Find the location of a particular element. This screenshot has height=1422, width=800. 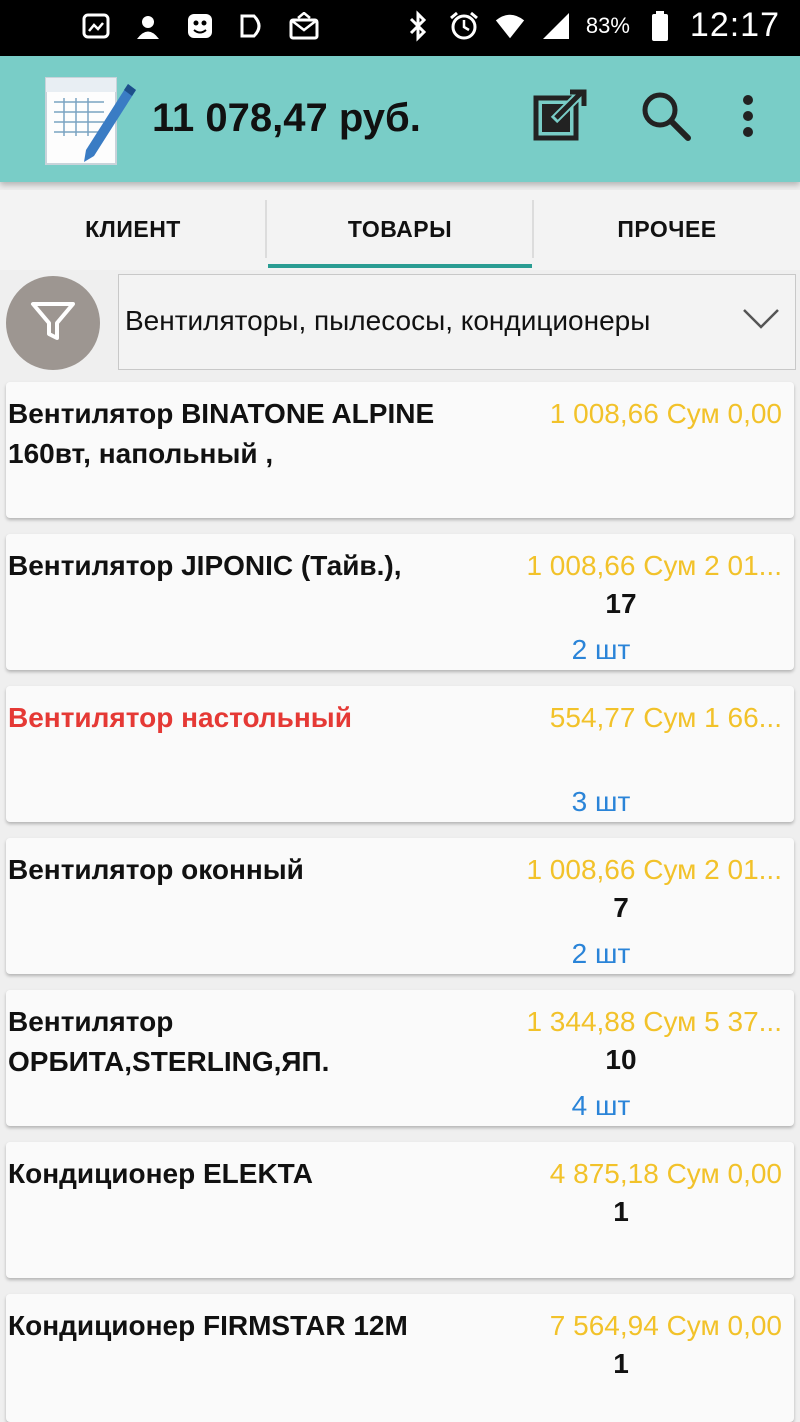

tab-goods: ТОВАРЫ is located at coordinates (400, 229).